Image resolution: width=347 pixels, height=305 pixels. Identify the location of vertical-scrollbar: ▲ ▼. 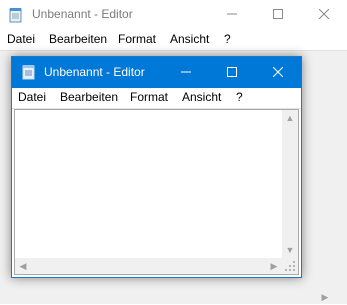
(290, 184).